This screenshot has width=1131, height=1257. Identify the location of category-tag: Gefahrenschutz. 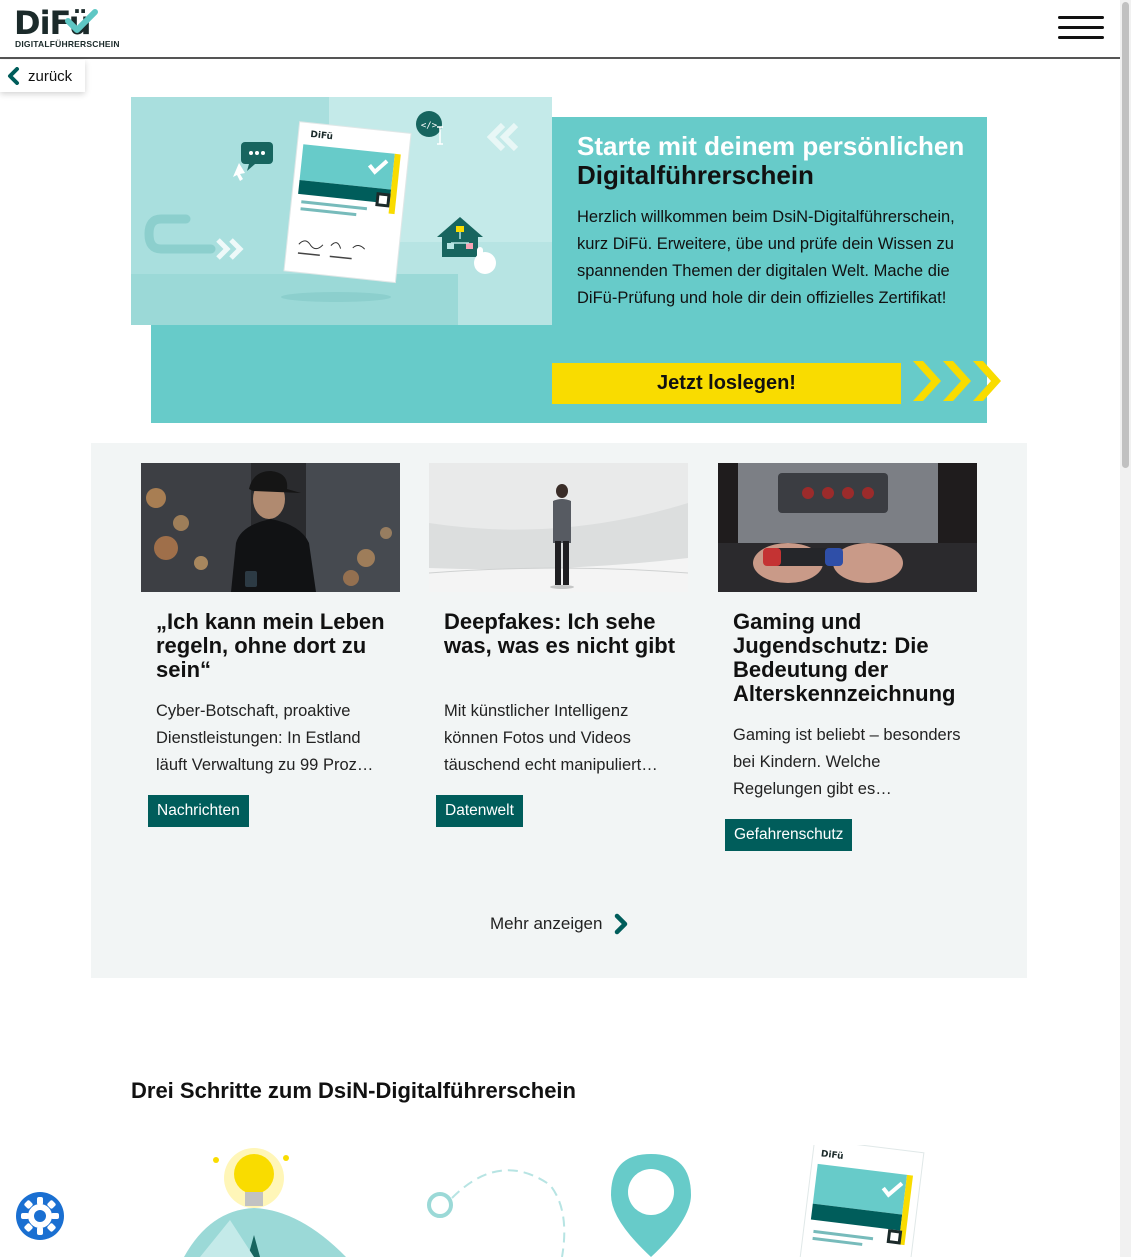
(789, 835).